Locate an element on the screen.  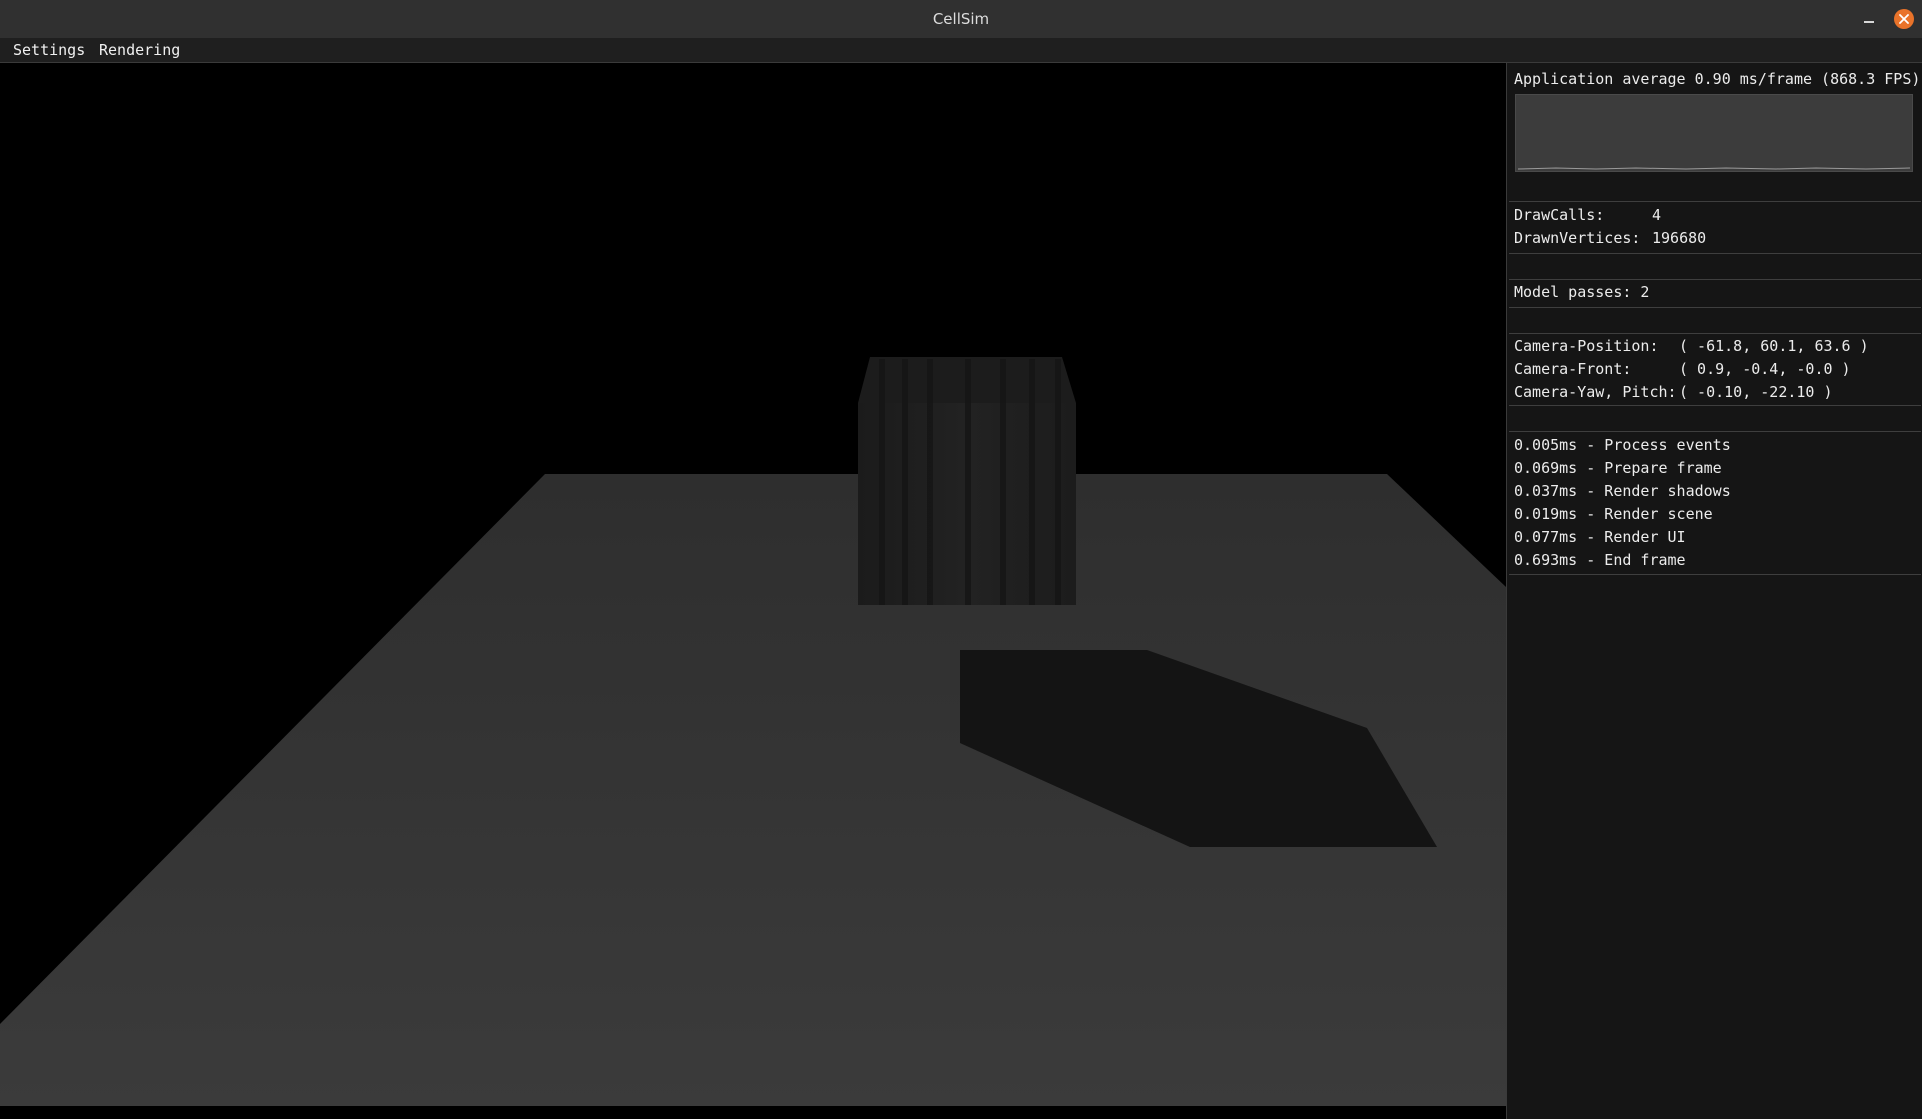
camera-yaw-pitch-label: Camera-Yaw, Pitch: is located at coordinates (1595, 392).